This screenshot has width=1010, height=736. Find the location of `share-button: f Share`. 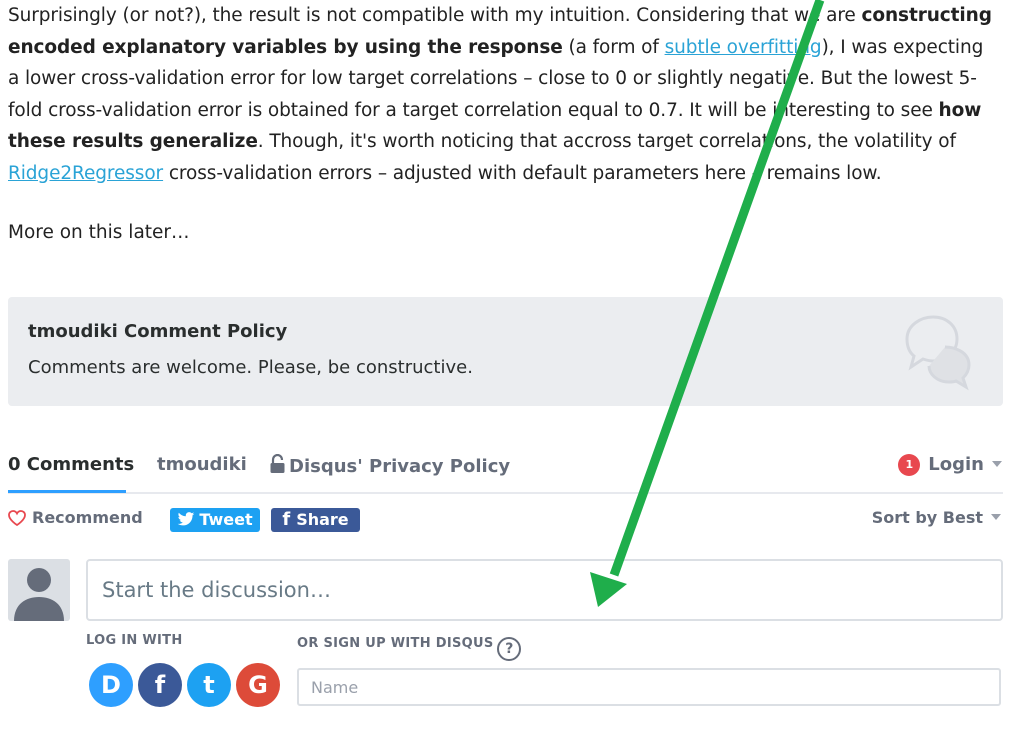

share-button: f Share is located at coordinates (315, 520).